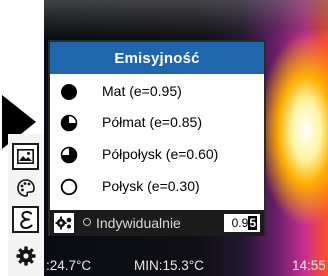 The image size is (328, 276). I want to click on custom-value-cursor: 5, so click(252, 223).